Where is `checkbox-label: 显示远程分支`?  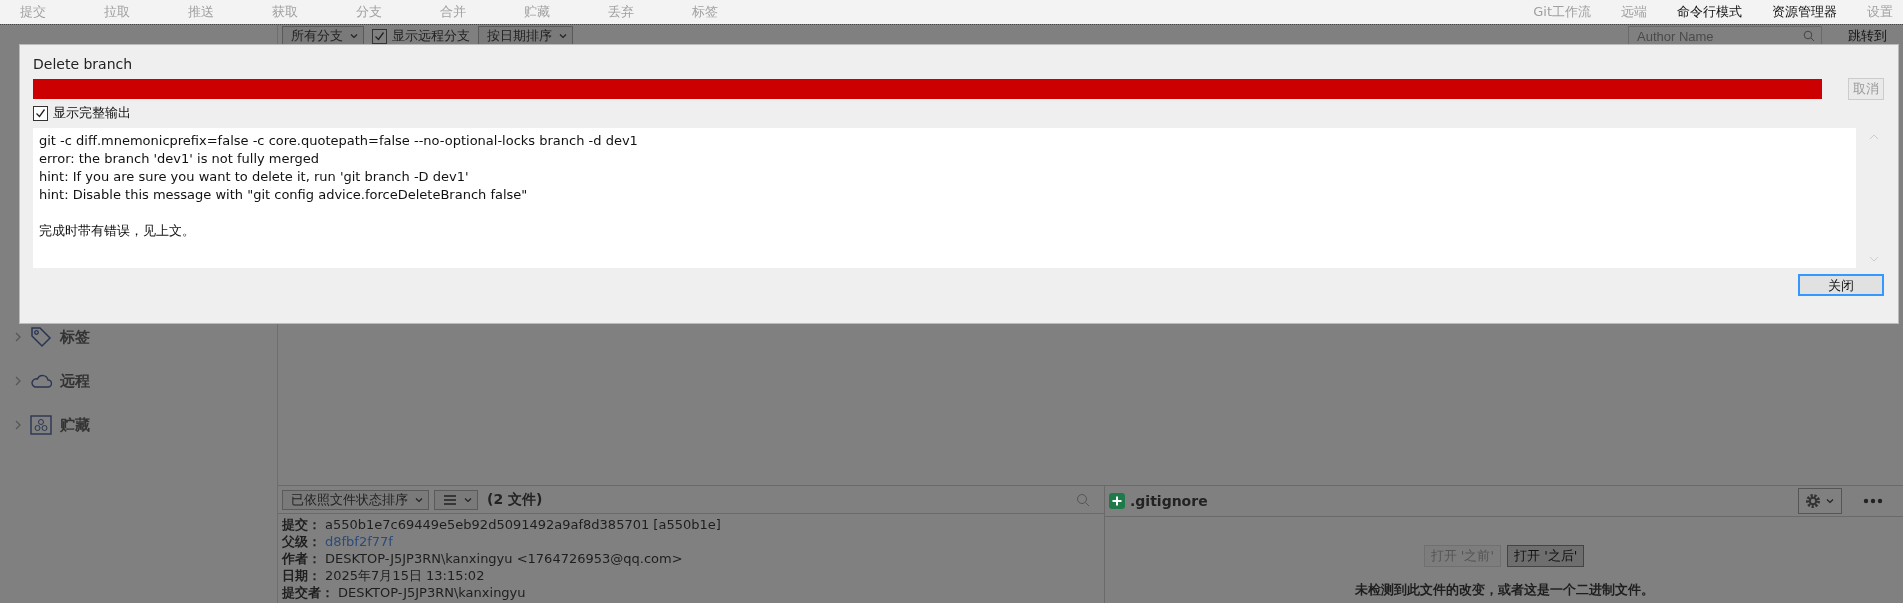 checkbox-label: 显示远程分支 is located at coordinates (431, 36).